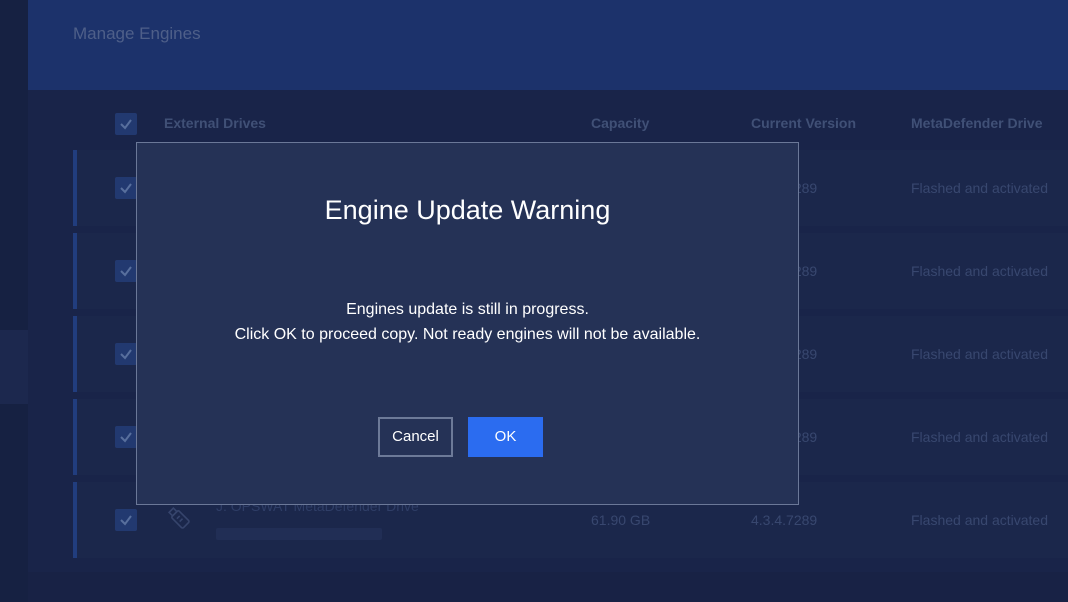 This screenshot has width=1068, height=602. I want to click on cancel-button: Cancel, so click(415, 437).